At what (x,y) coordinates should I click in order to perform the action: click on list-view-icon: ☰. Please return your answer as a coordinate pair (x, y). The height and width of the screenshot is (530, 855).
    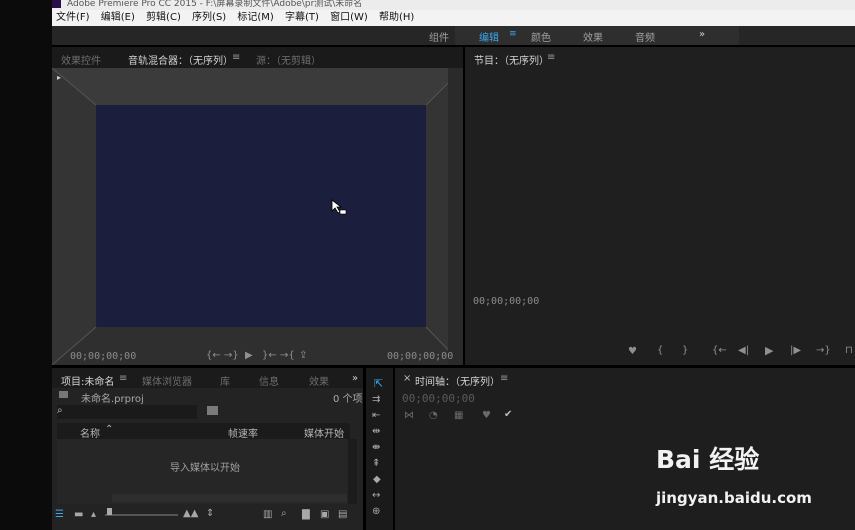
    Looking at the image, I should click on (59, 514).